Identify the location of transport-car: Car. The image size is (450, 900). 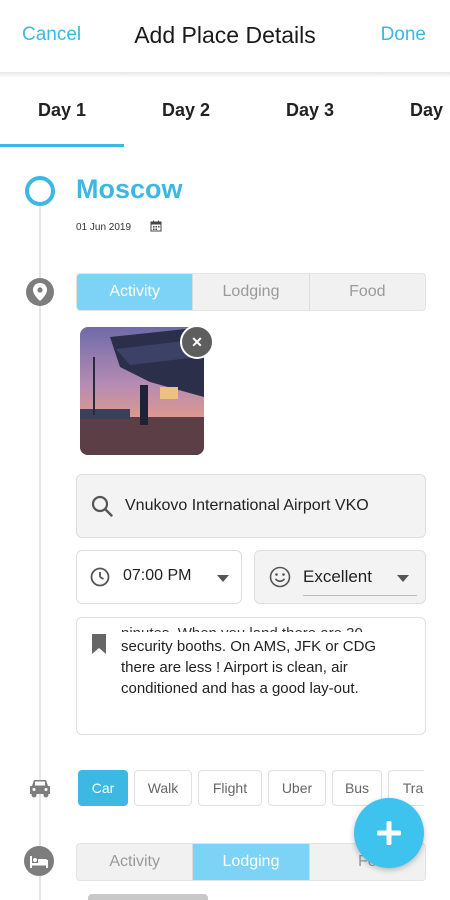
(103, 788).